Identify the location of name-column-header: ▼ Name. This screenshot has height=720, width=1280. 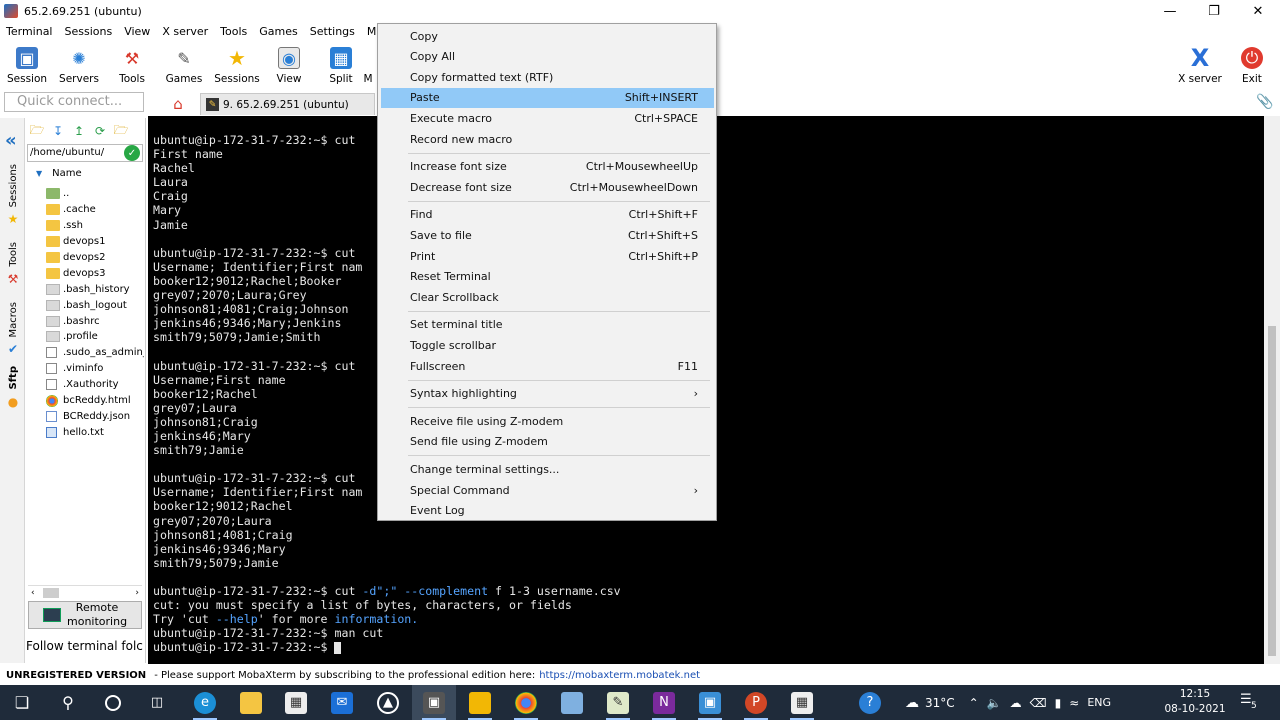
(59, 173).